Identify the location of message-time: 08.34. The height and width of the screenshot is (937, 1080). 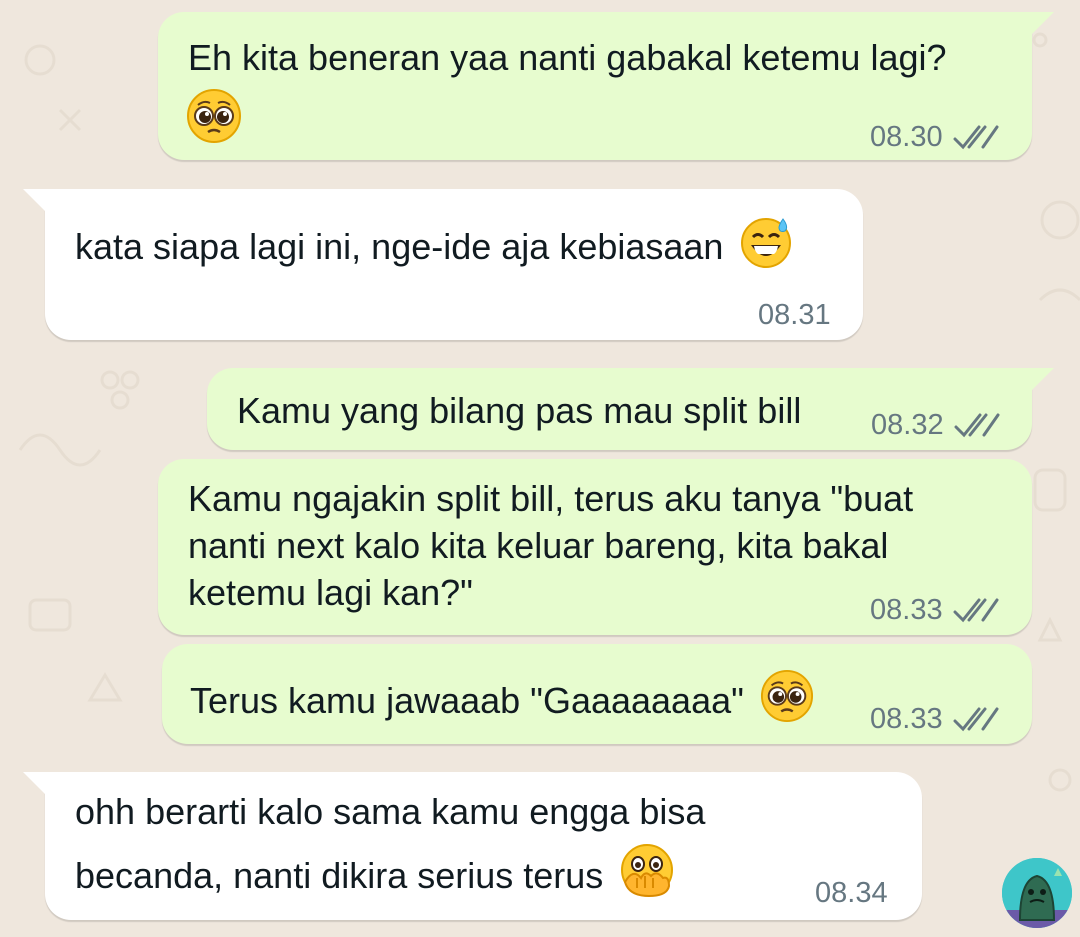
(851, 893).